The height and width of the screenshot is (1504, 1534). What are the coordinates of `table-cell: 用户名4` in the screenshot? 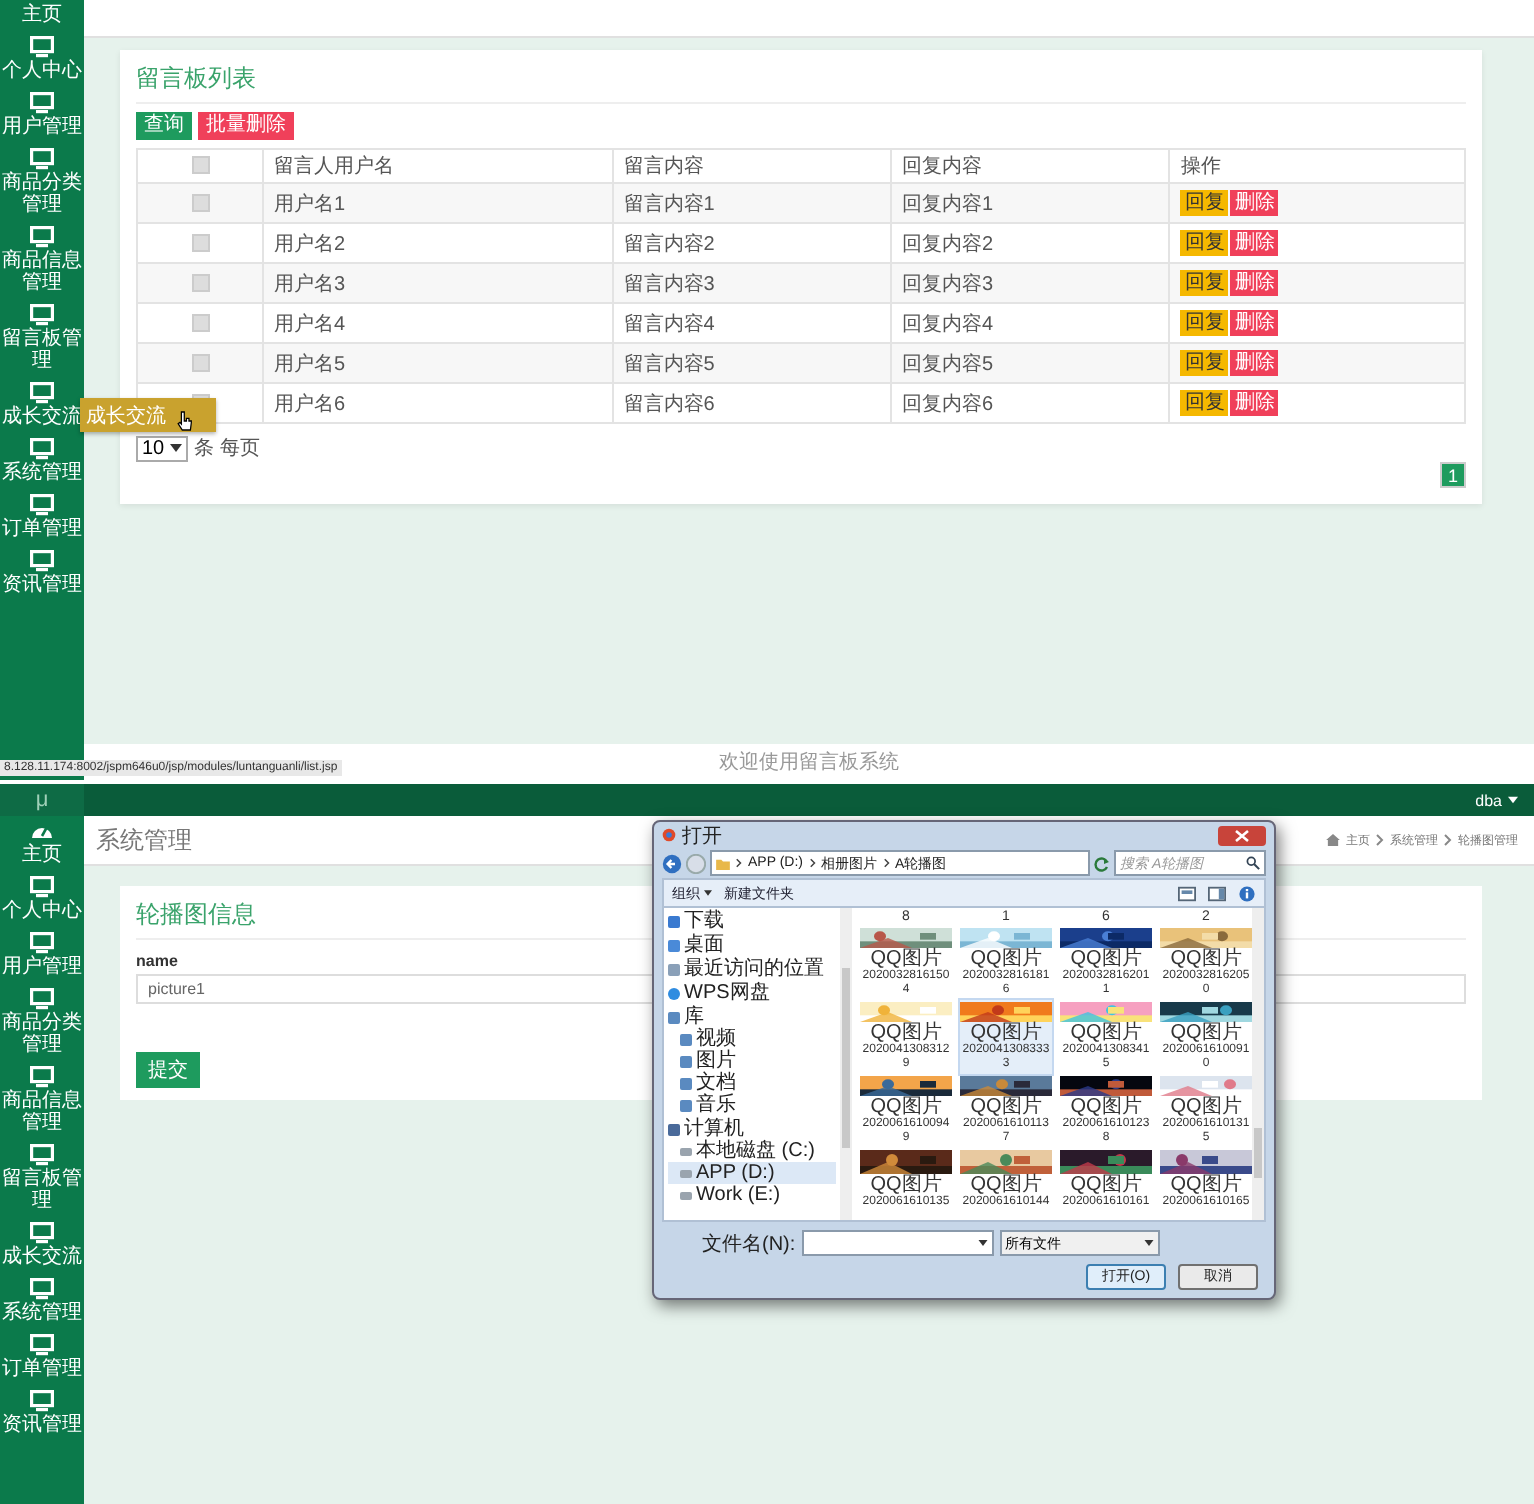 It's located at (310, 324).